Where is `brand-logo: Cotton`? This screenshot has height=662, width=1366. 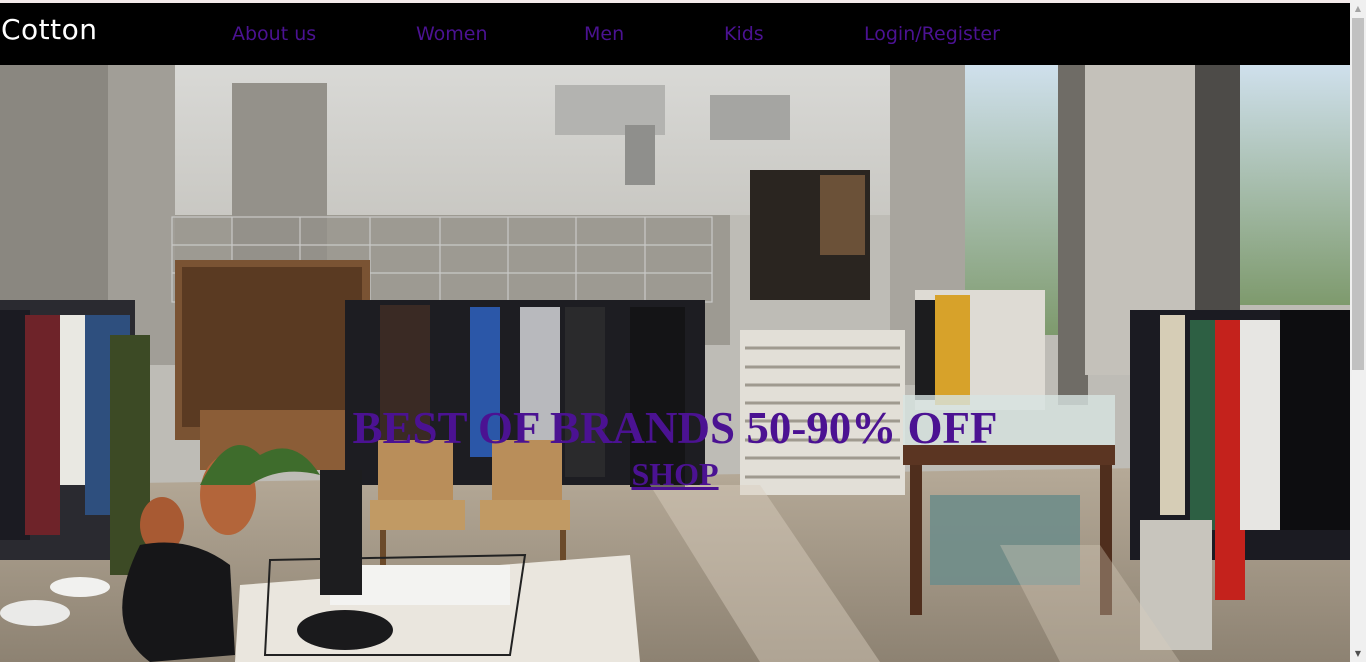 brand-logo: Cotton is located at coordinates (49, 29).